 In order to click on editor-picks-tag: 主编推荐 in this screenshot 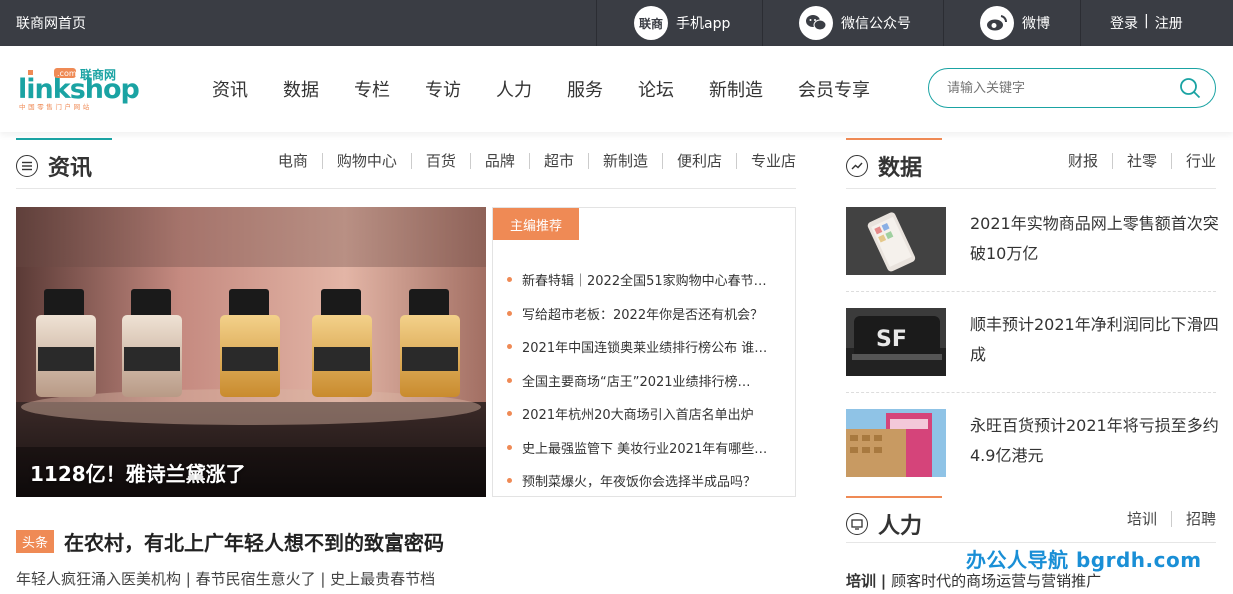, I will do `click(536, 224)`.